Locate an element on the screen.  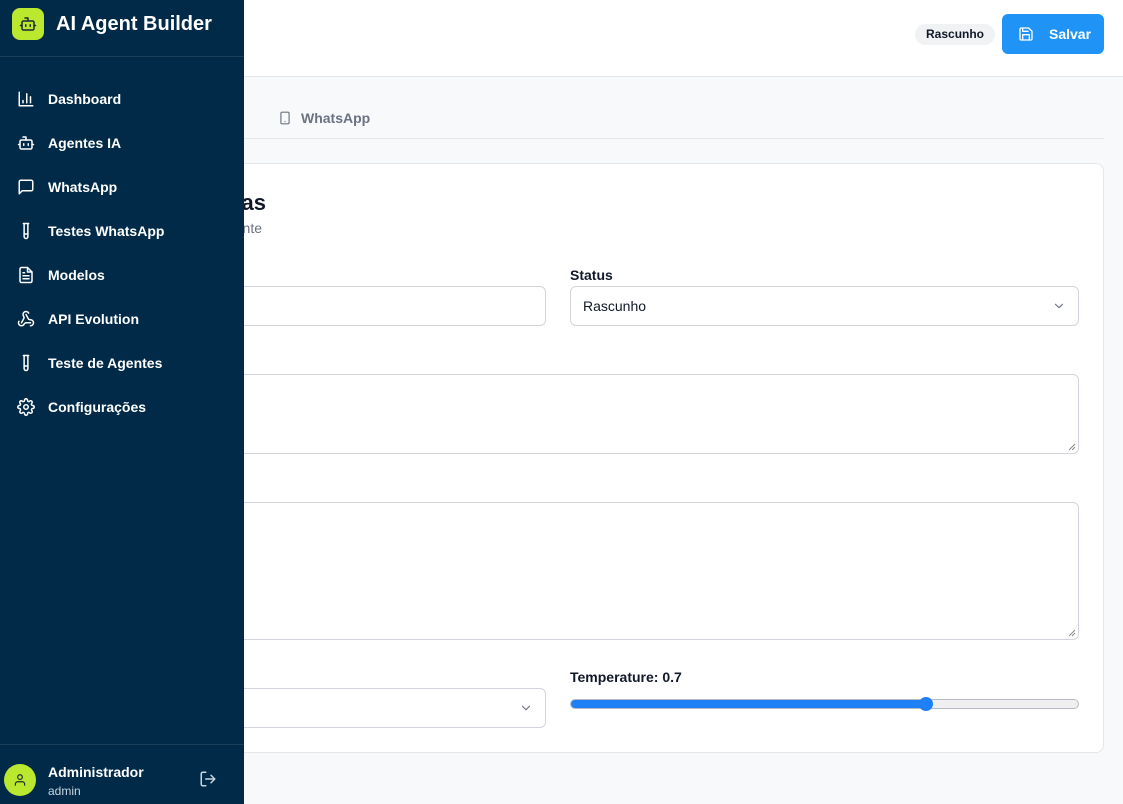
tab-whatsapp: WhatsApp is located at coordinates (324, 118).